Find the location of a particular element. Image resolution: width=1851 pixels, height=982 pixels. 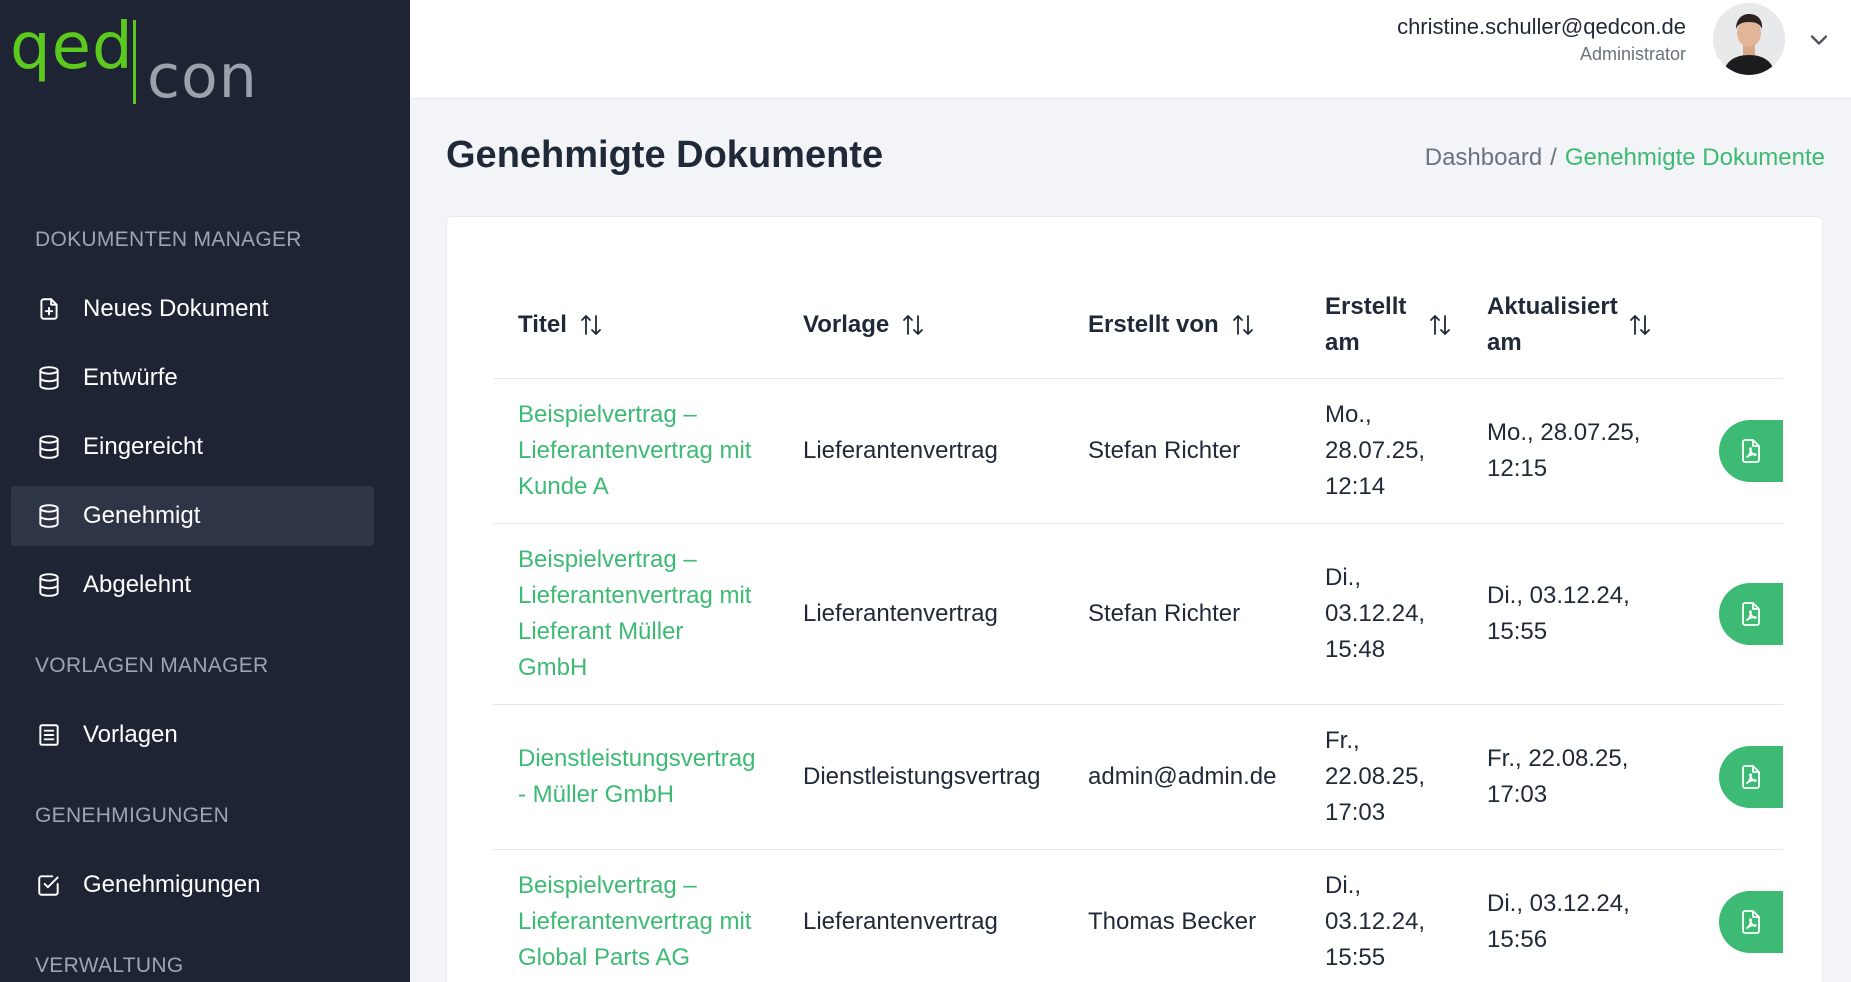

user-email: christine.schuller@qedcon.de is located at coordinates (1541, 26).